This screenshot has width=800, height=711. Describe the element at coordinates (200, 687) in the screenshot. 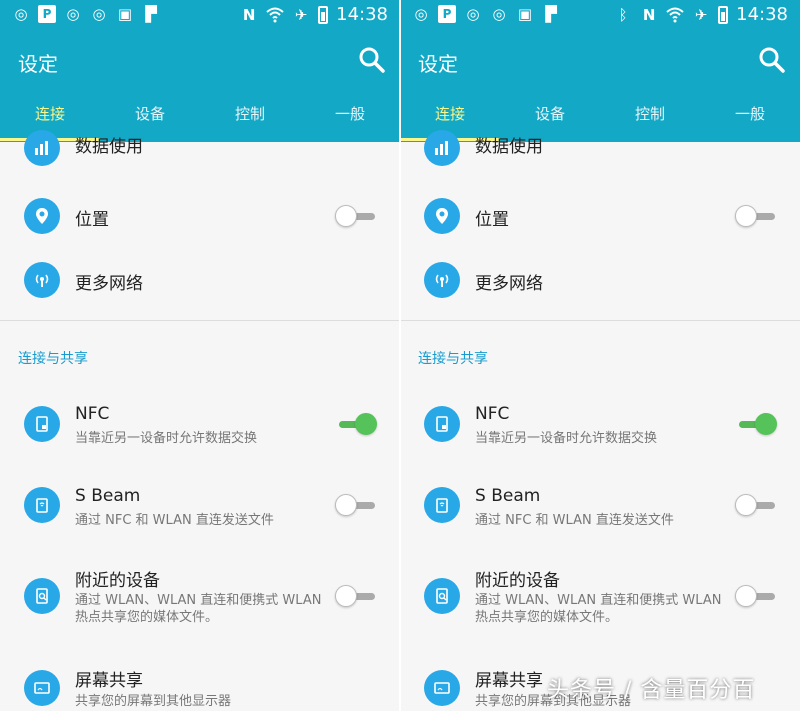

I see `list-item-screen-sharing: 屏幕共享 共享您的屏幕到其他显示器` at that location.